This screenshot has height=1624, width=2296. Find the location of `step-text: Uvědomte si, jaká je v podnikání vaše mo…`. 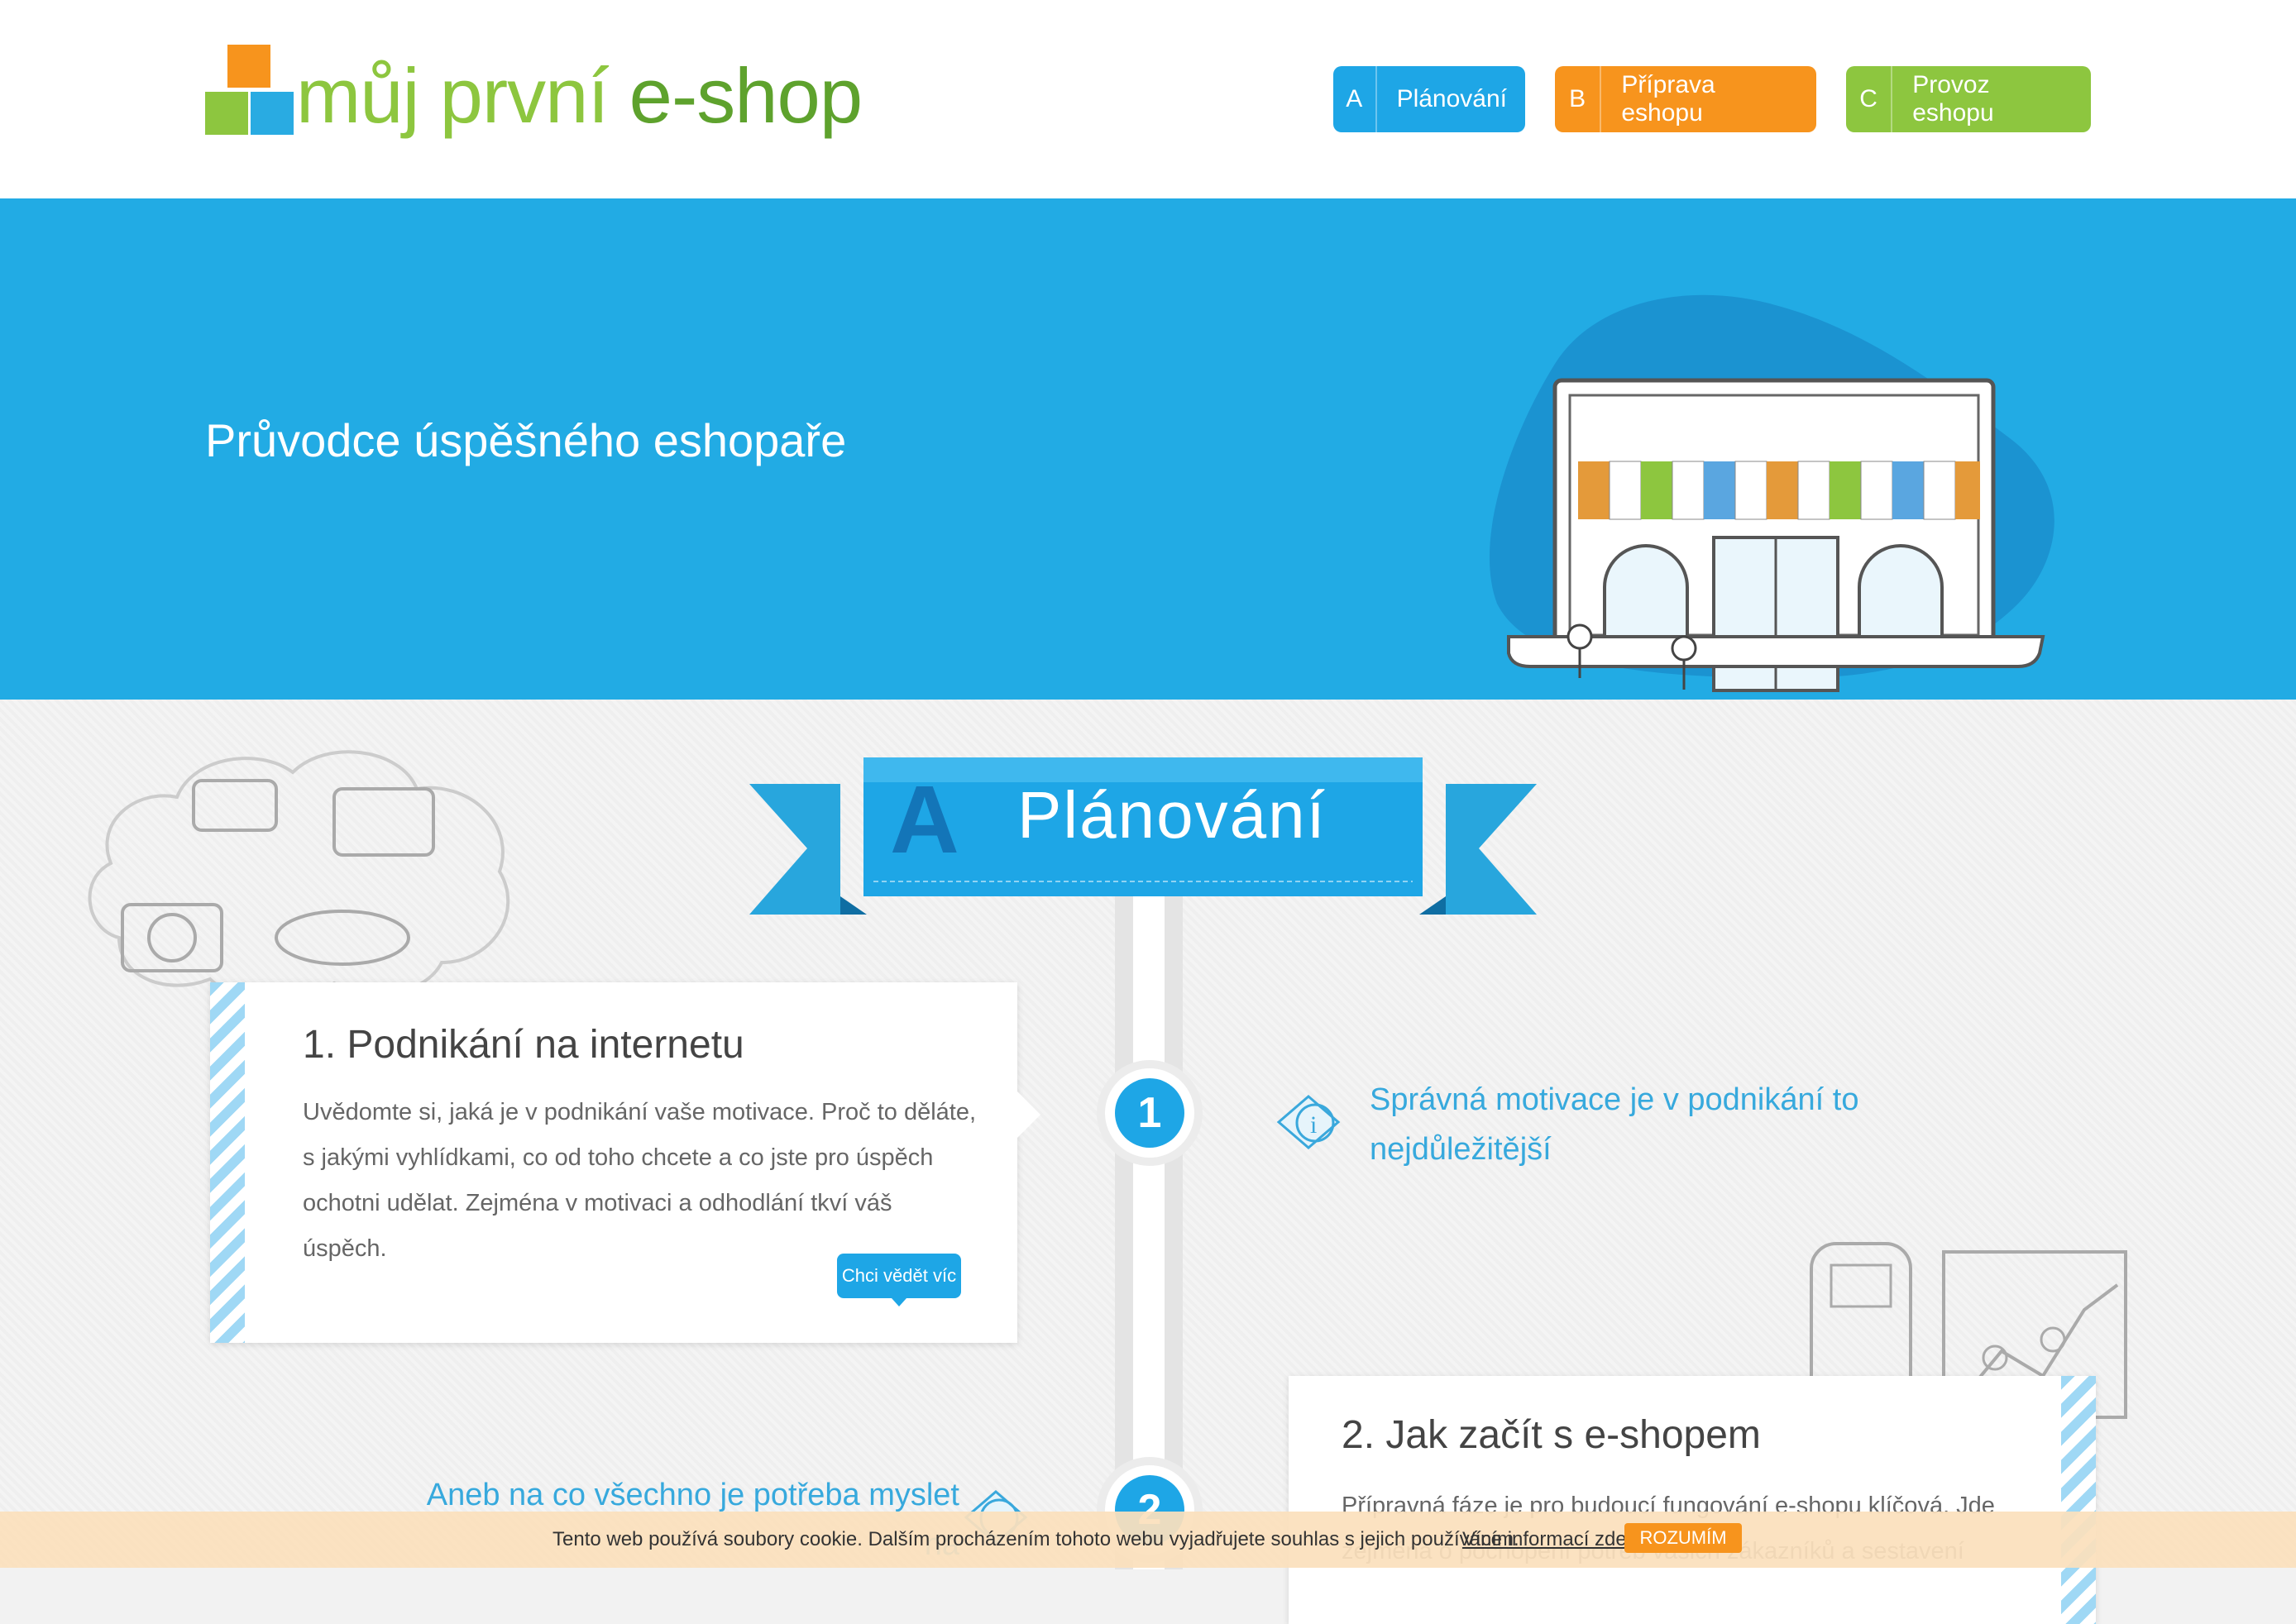

step-text: Uvědomte si, jaká je v podnikání vaše mo… is located at coordinates (640, 1180).